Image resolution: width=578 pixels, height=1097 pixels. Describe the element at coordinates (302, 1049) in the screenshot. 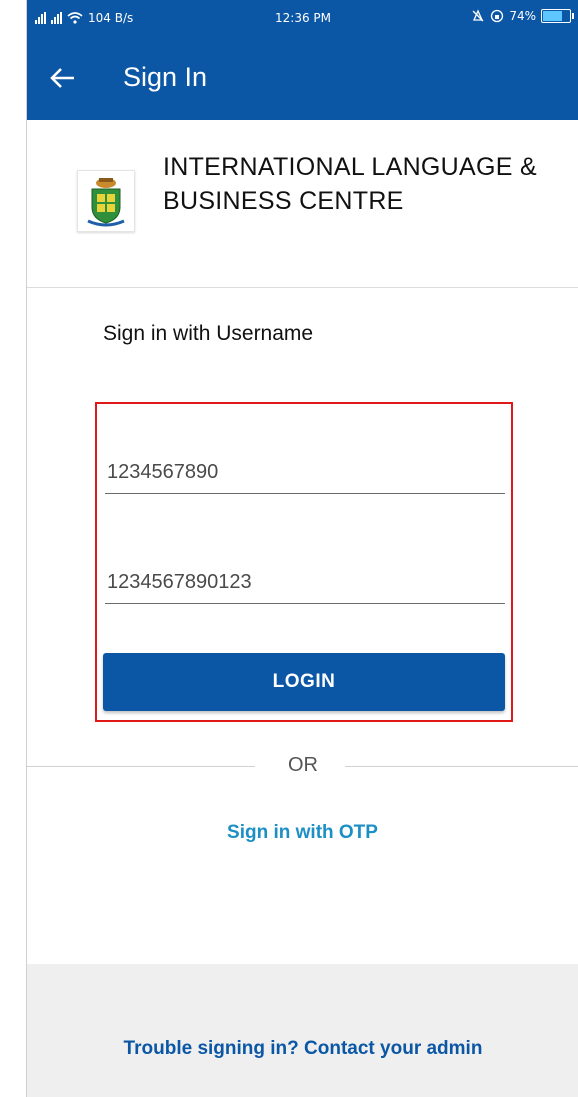

I see `contact-admin-link: Trouble signing in? Contact your admin` at that location.